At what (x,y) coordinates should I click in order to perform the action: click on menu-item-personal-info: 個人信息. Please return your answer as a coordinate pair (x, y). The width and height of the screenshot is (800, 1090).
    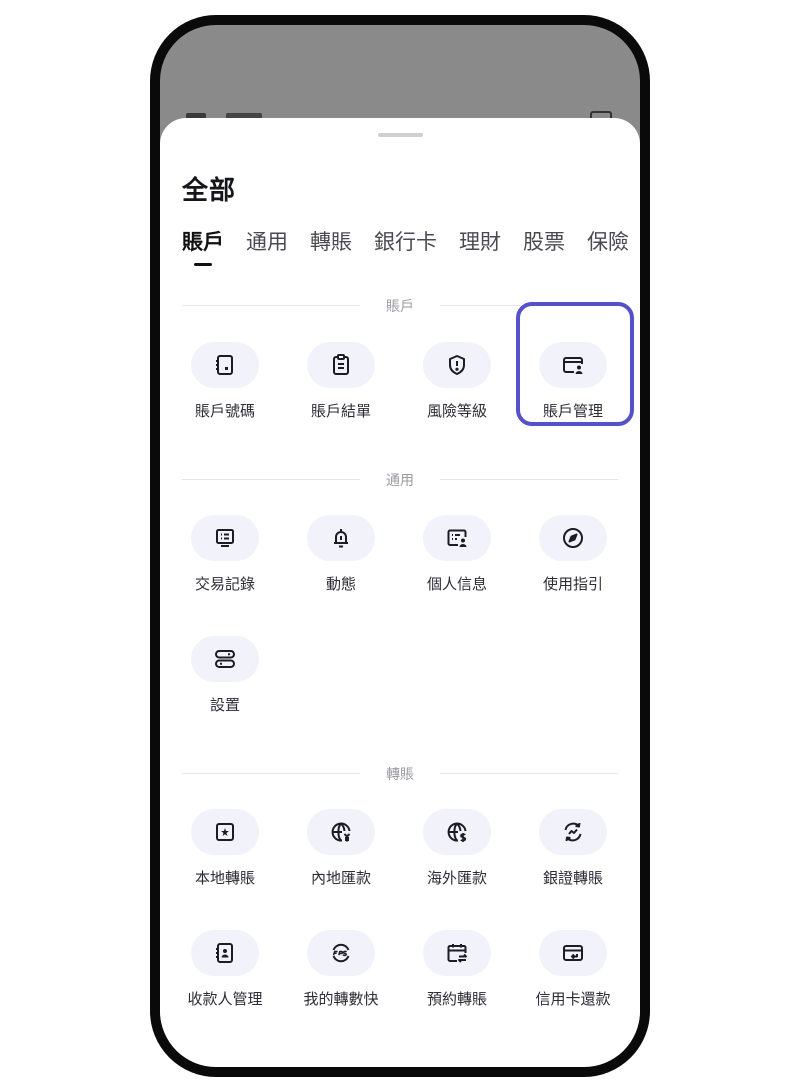
    Looking at the image, I should click on (457, 565).